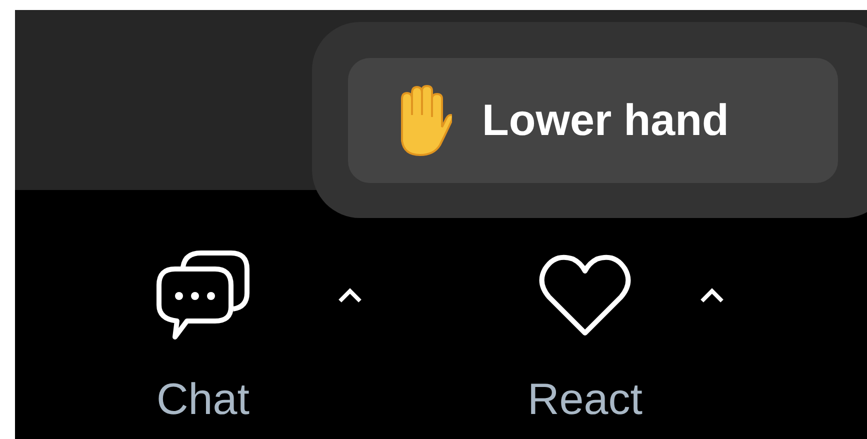 The image size is (867, 439). I want to click on chat-button: Chat, so click(203, 314).